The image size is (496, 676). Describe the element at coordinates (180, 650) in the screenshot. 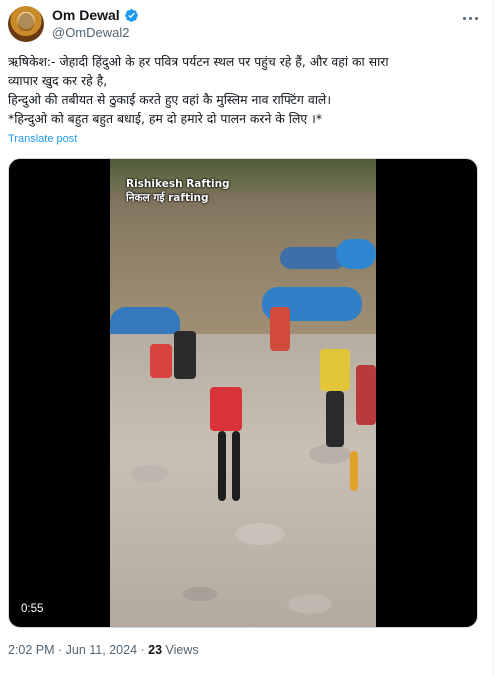

I see `views-label: Views` at that location.